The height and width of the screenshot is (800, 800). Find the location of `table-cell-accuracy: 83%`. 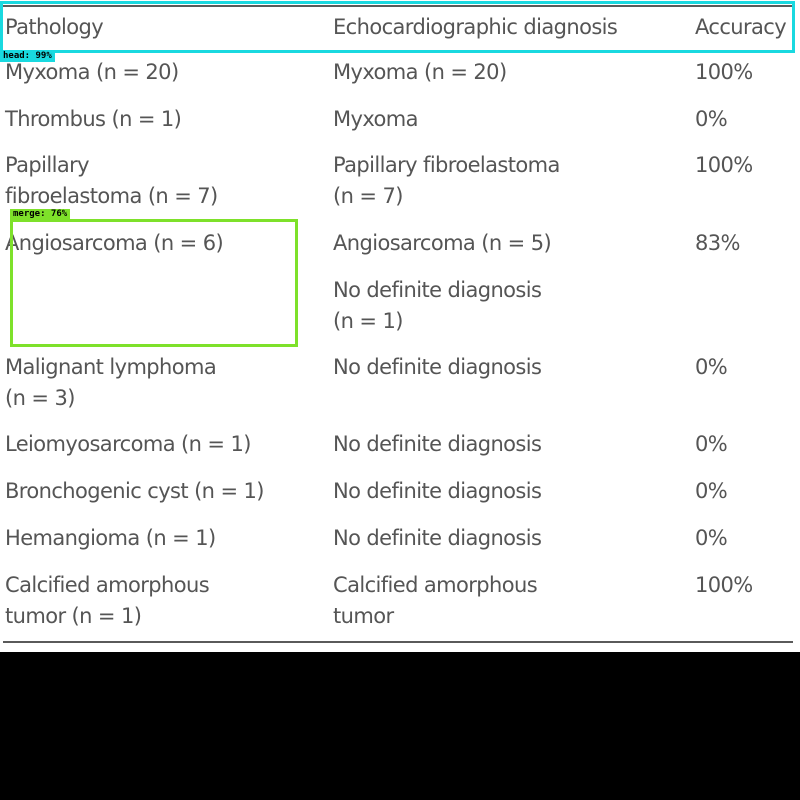

table-cell-accuracy: 83% is located at coordinates (717, 243).